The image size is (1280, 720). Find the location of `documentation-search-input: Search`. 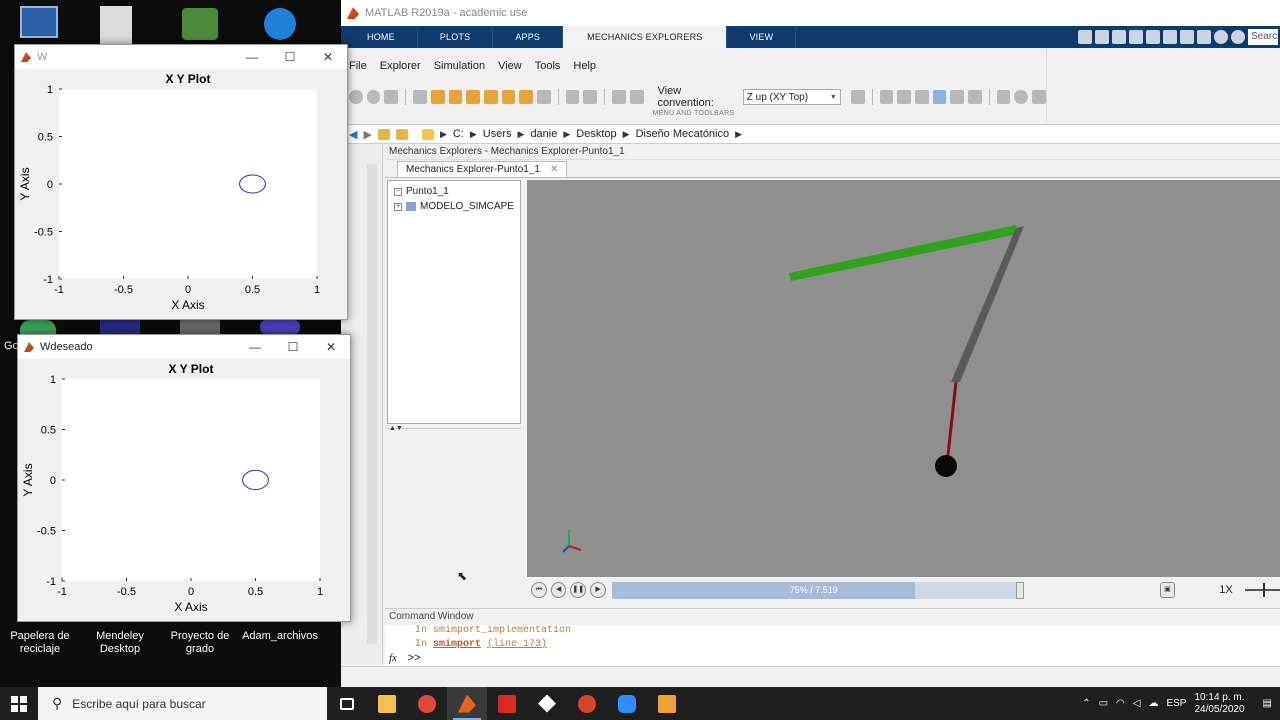

documentation-search-input: Search is located at coordinates (1263, 37).